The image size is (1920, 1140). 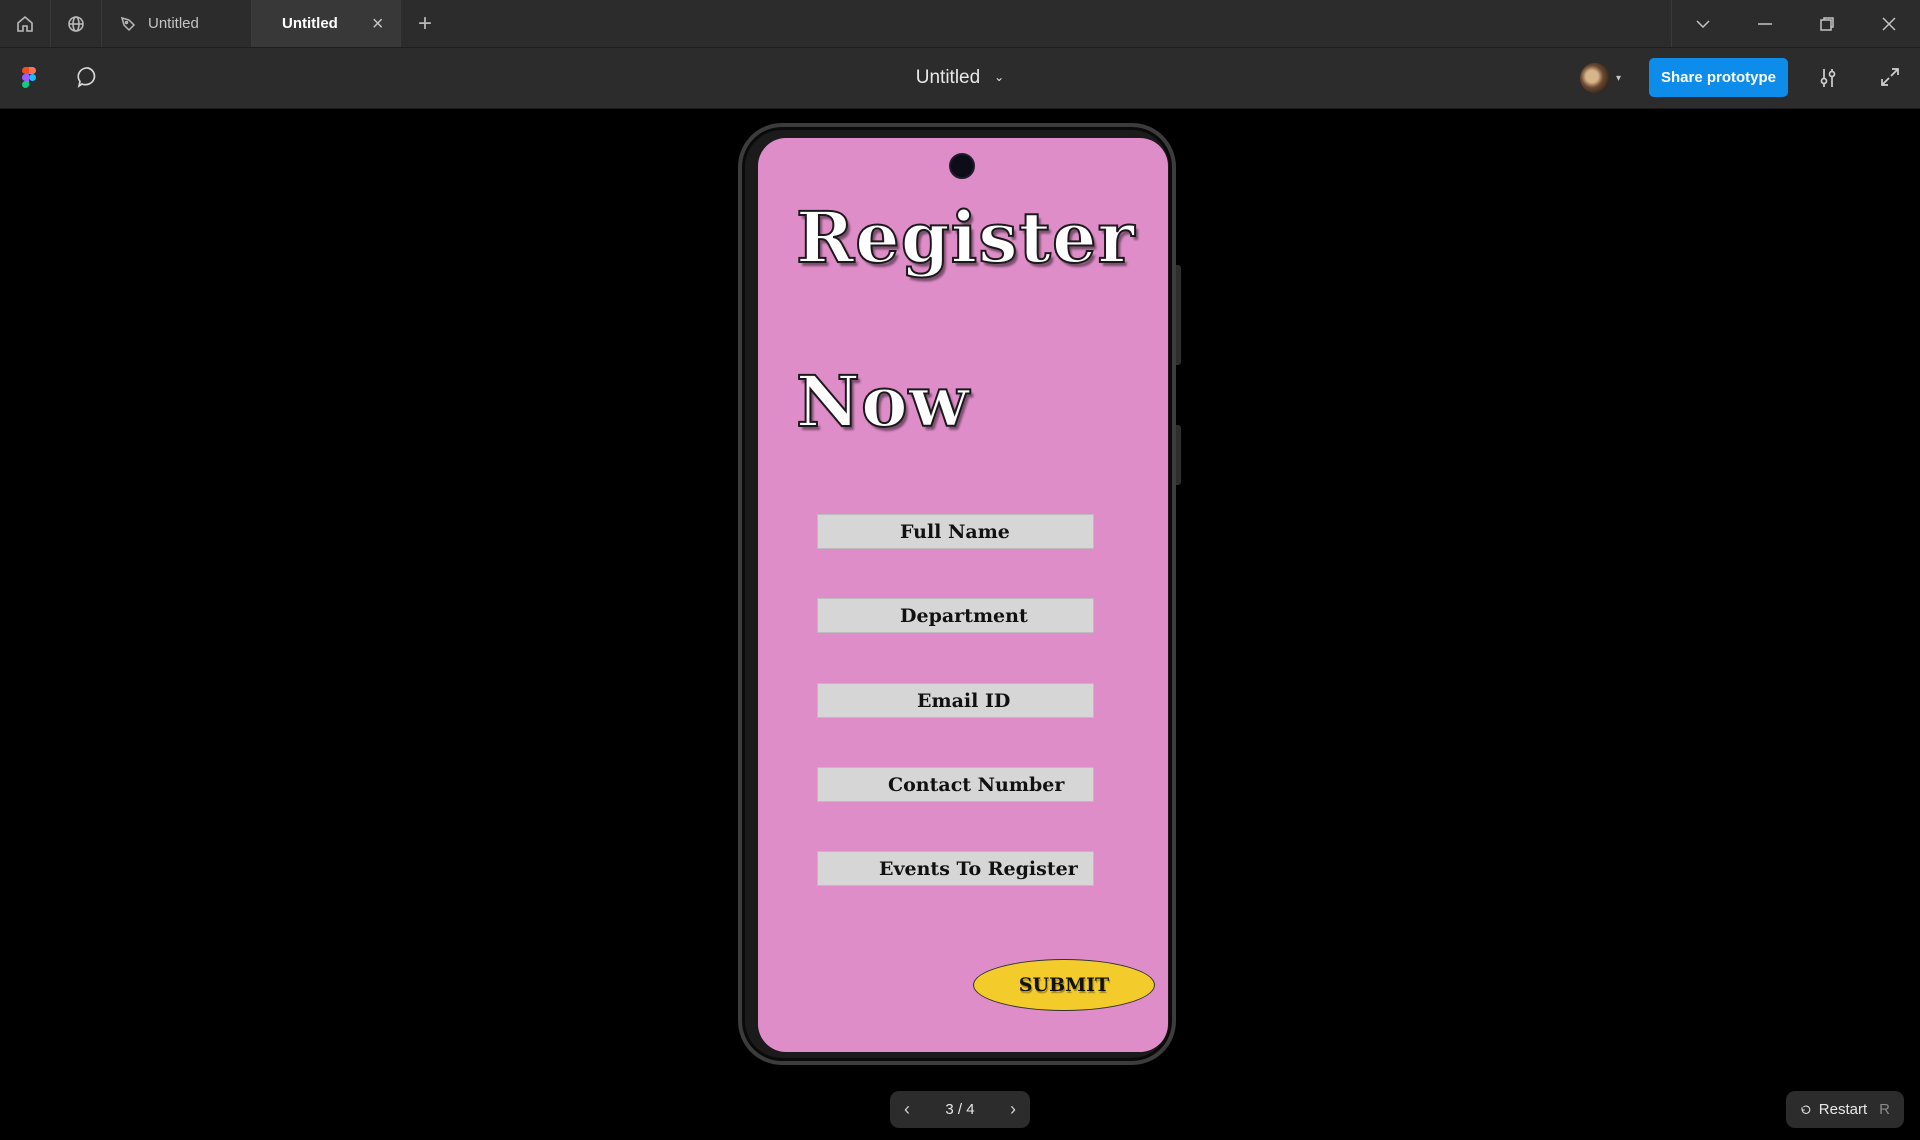 What do you see at coordinates (964, 700) in the screenshot?
I see `field-label: Email ID` at bounding box center [964, 700].